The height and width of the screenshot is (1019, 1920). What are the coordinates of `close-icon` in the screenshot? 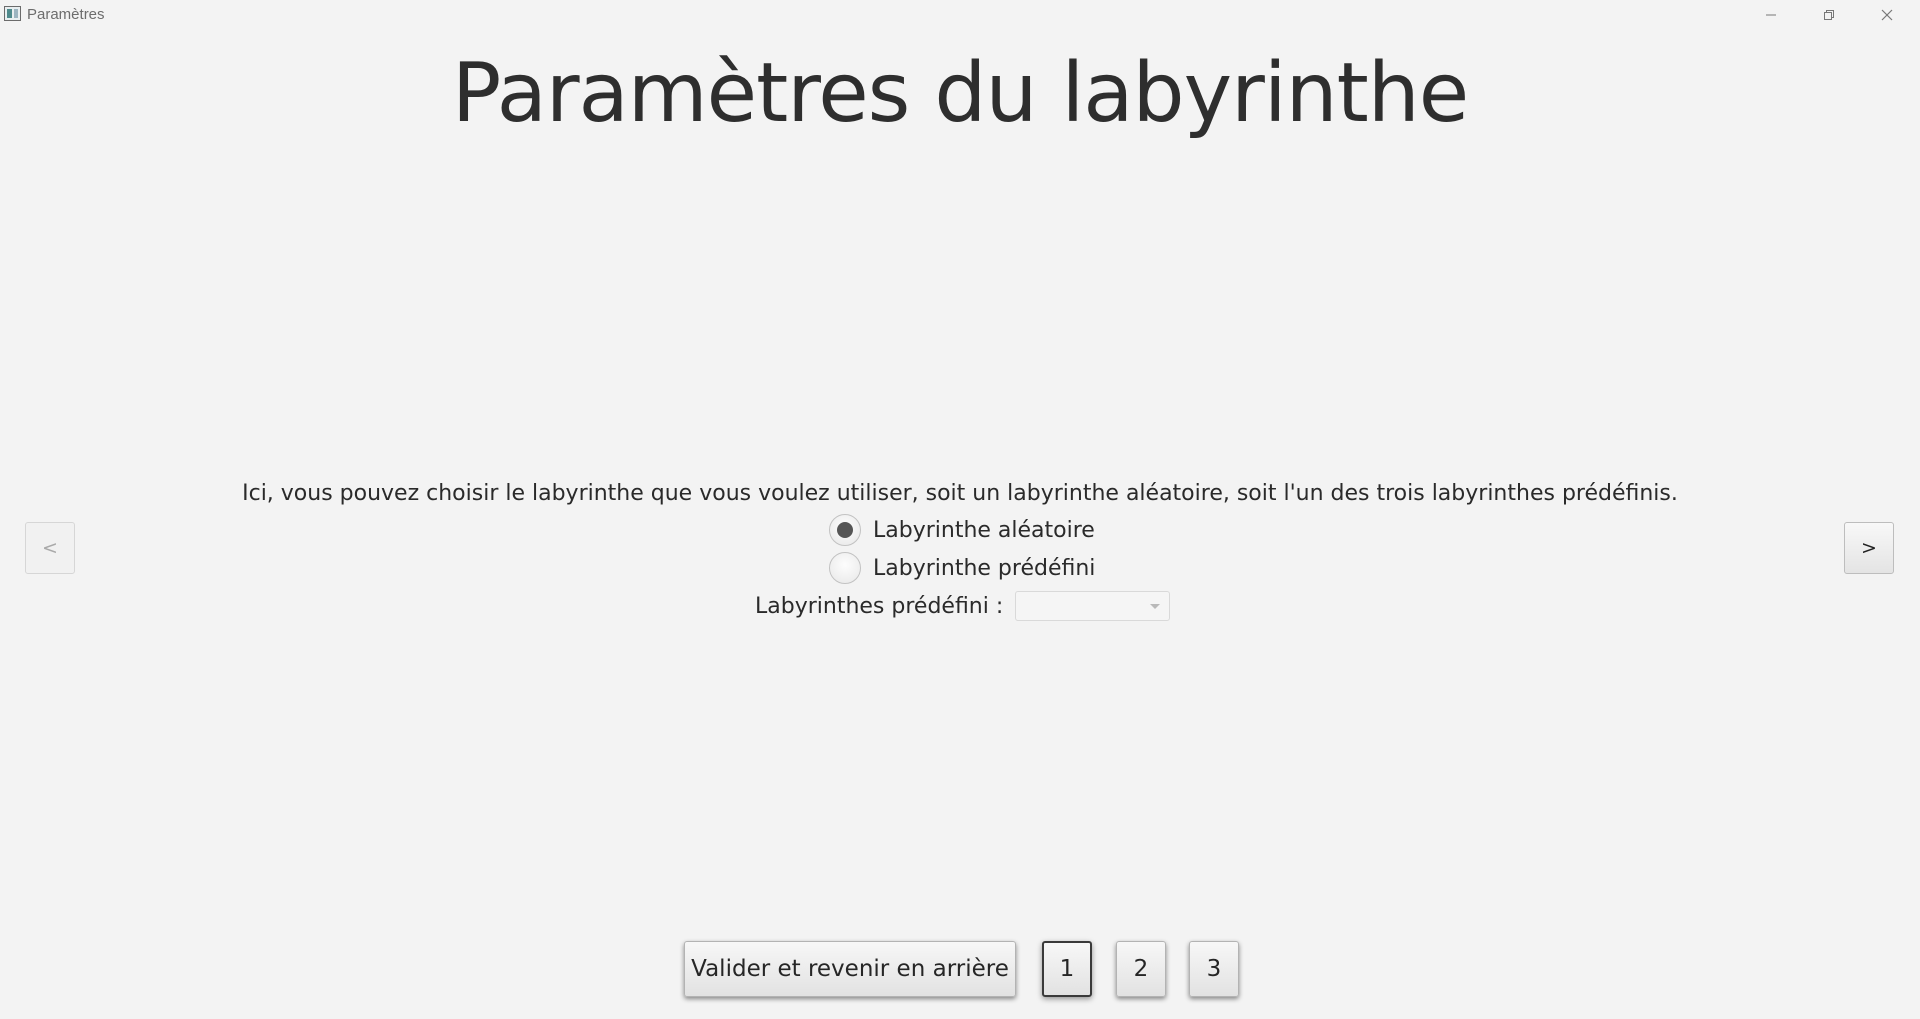 It's located at (1887, 15).